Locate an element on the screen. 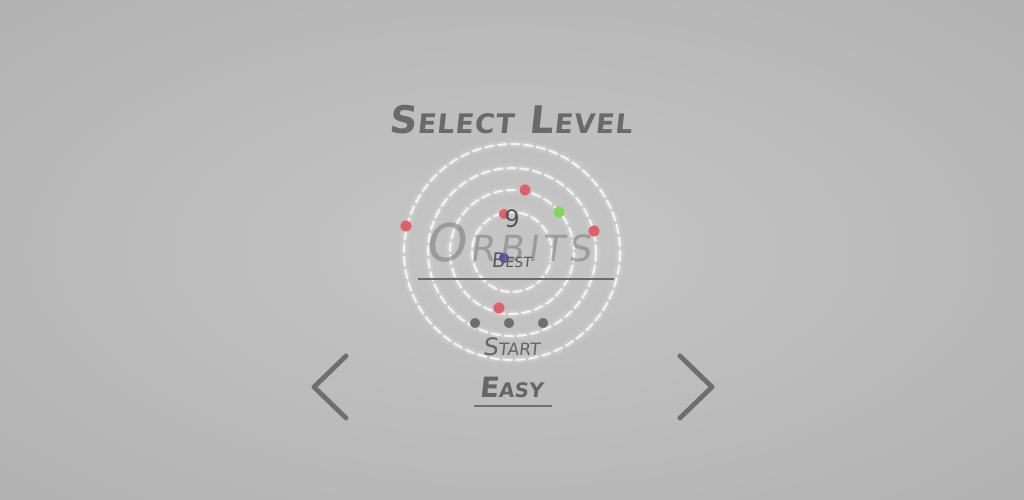 This screenshot has height=500, width=1024. difficulty-button: Easy is located at coordinates (512, 388).